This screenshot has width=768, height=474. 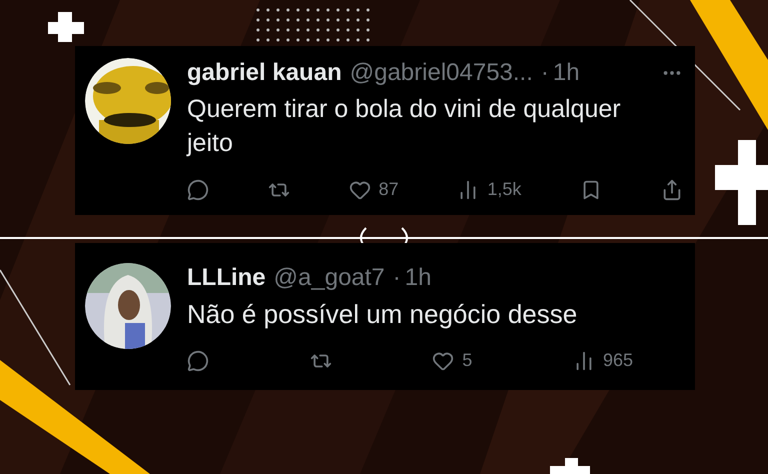 What do you see at coordinates (388, 189) in the screenshot?
I see `action-count: 87` at bounding box center [388, 189].